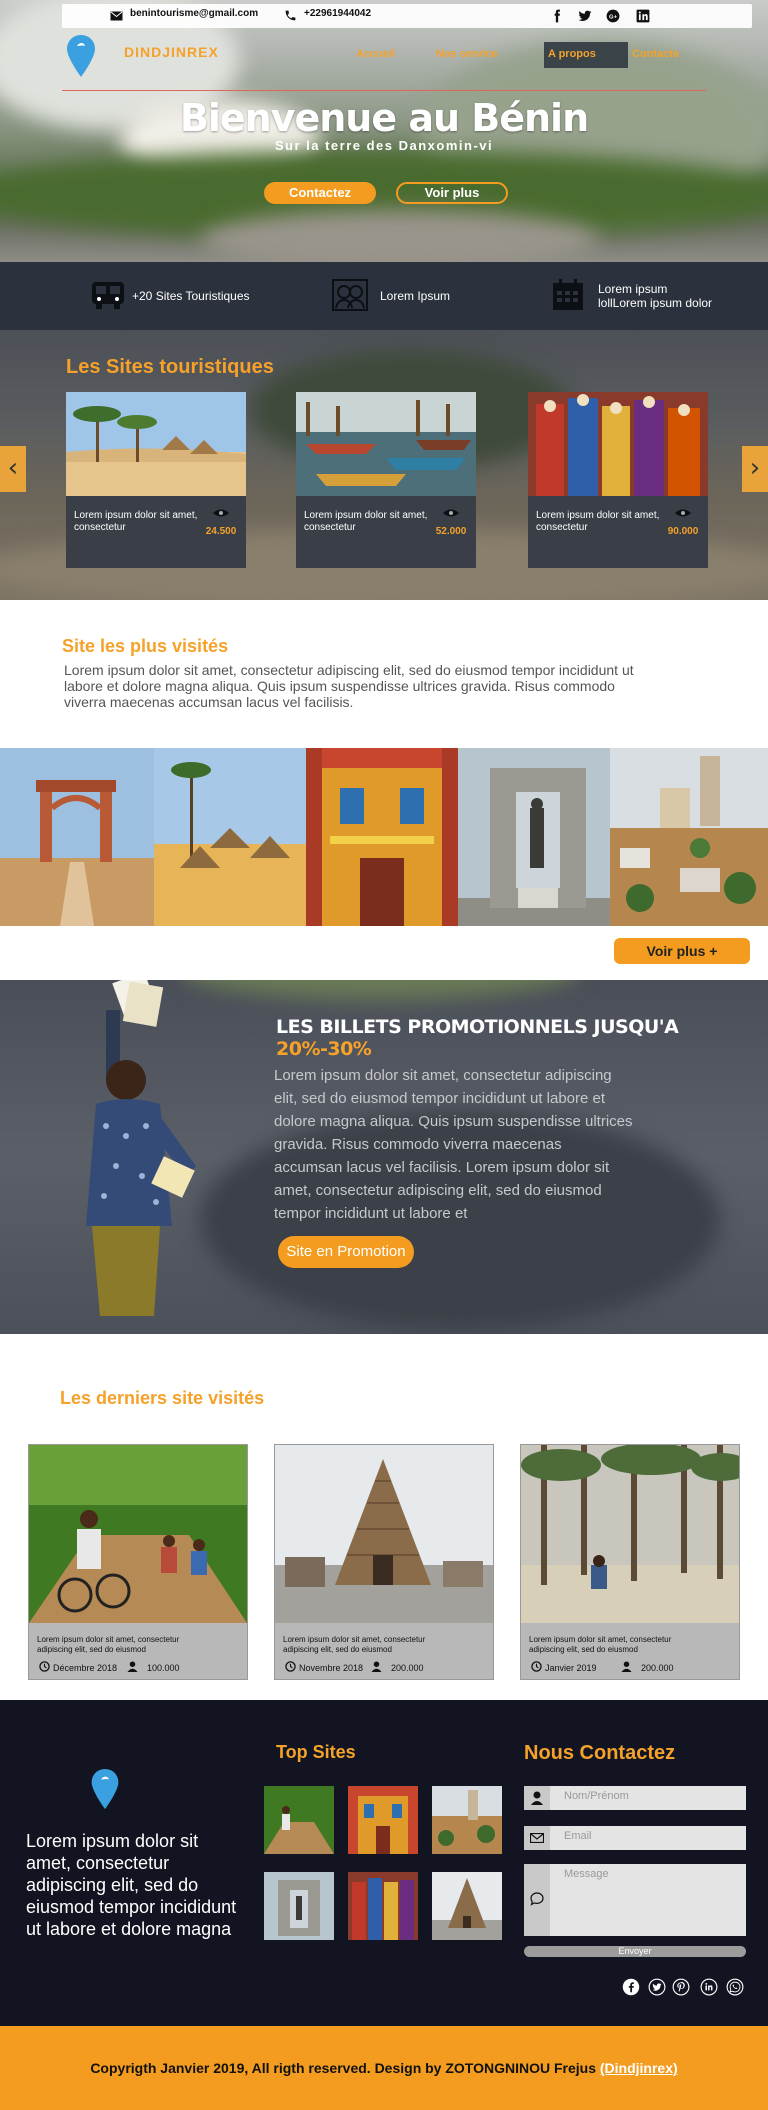 This screenshot has height=2110, width=768. Describe the element at coordinates (194, 13) in the screenshot. I see `contact-email: benintourisme@gmail.com` at that location.